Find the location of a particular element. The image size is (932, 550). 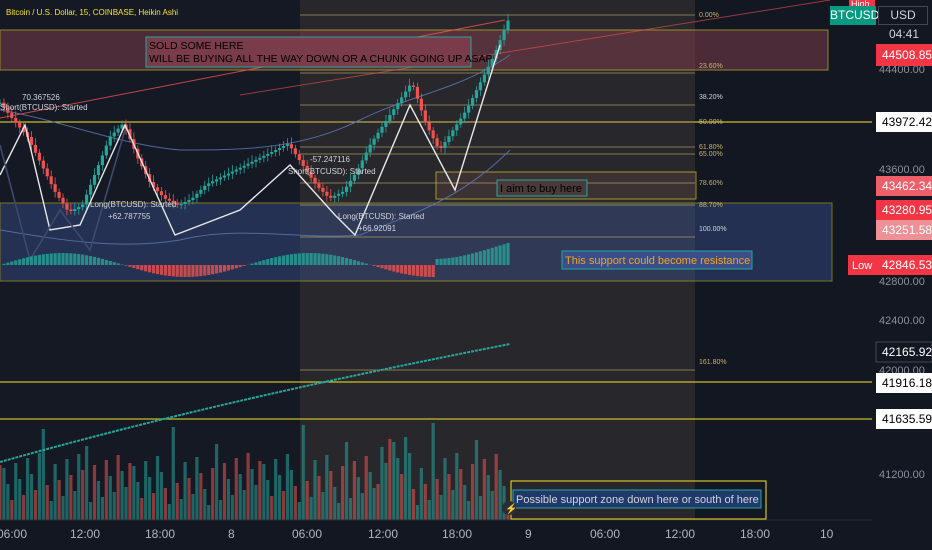

signal-price: +66.92091 is located at coordinates (377, 228).